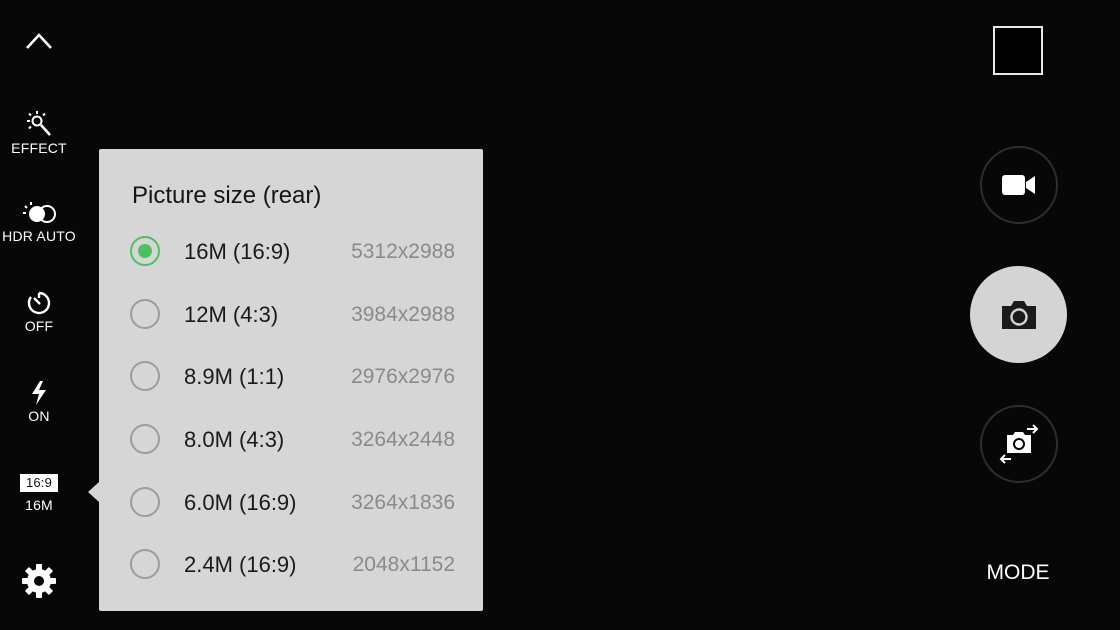 The width and height of the screenshot is (1120, 630). I want to click on mode-button: MODE, so click(1018, 573).